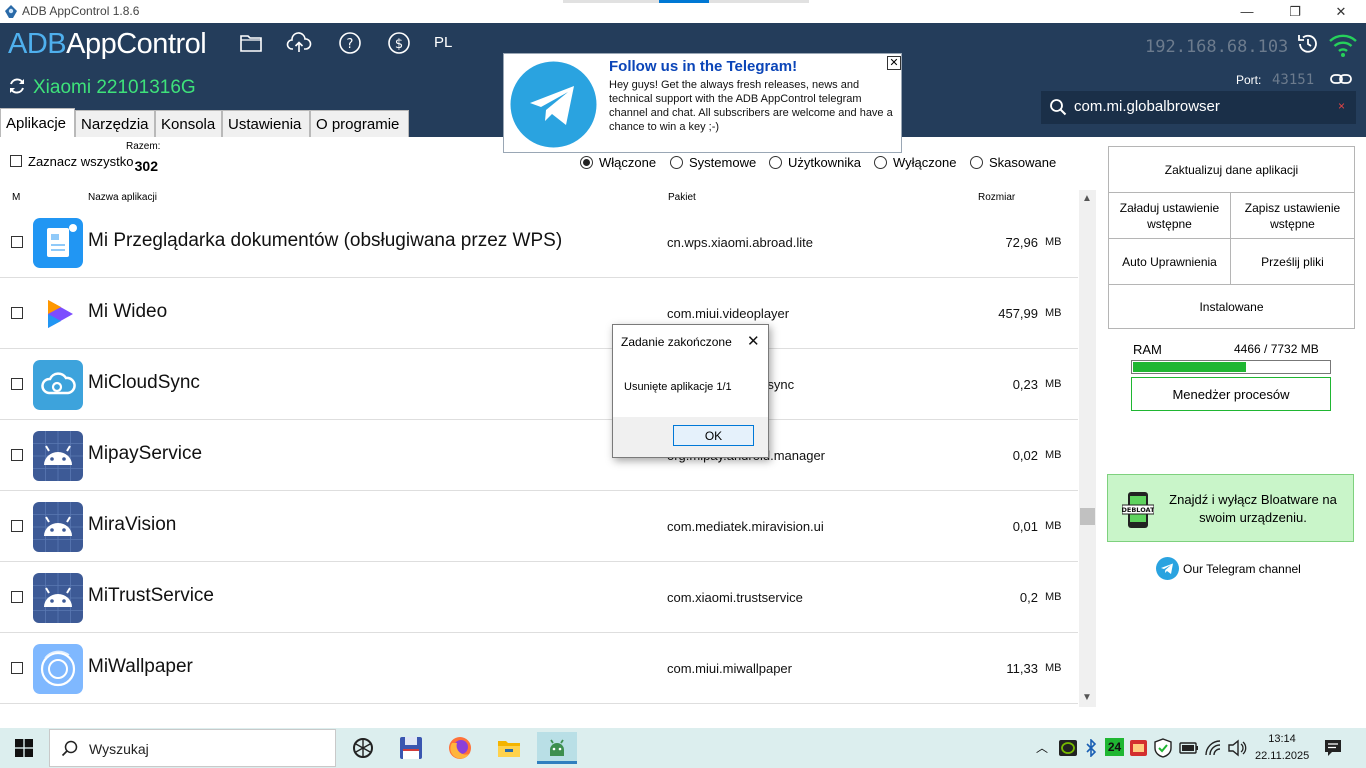 The image size is (1366, 768). Describe the element at coordinates (1091, 748) in the screenshot. I see `bluetooth-icon` at that location.